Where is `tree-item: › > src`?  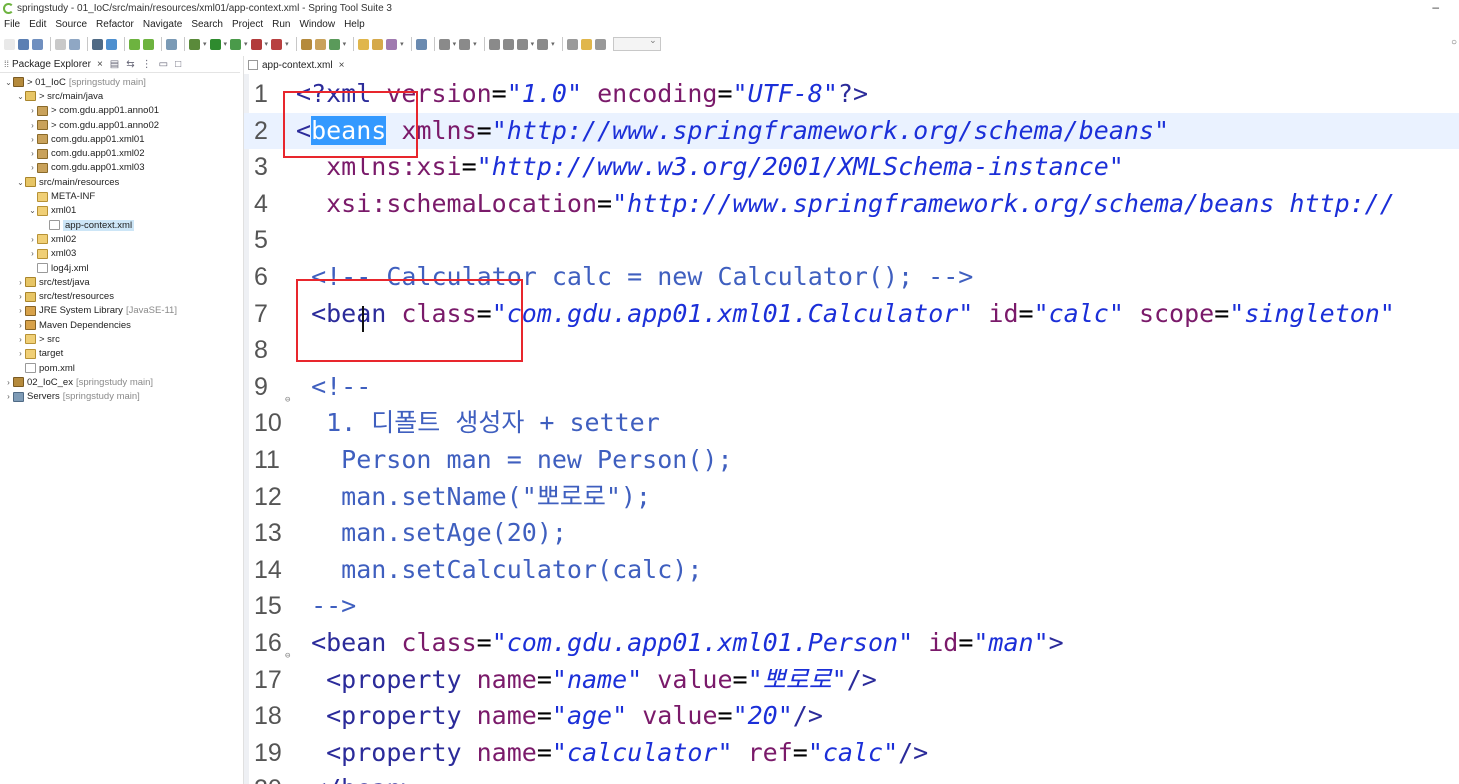 tree-item: › > src is located at coordinates (120, 339).